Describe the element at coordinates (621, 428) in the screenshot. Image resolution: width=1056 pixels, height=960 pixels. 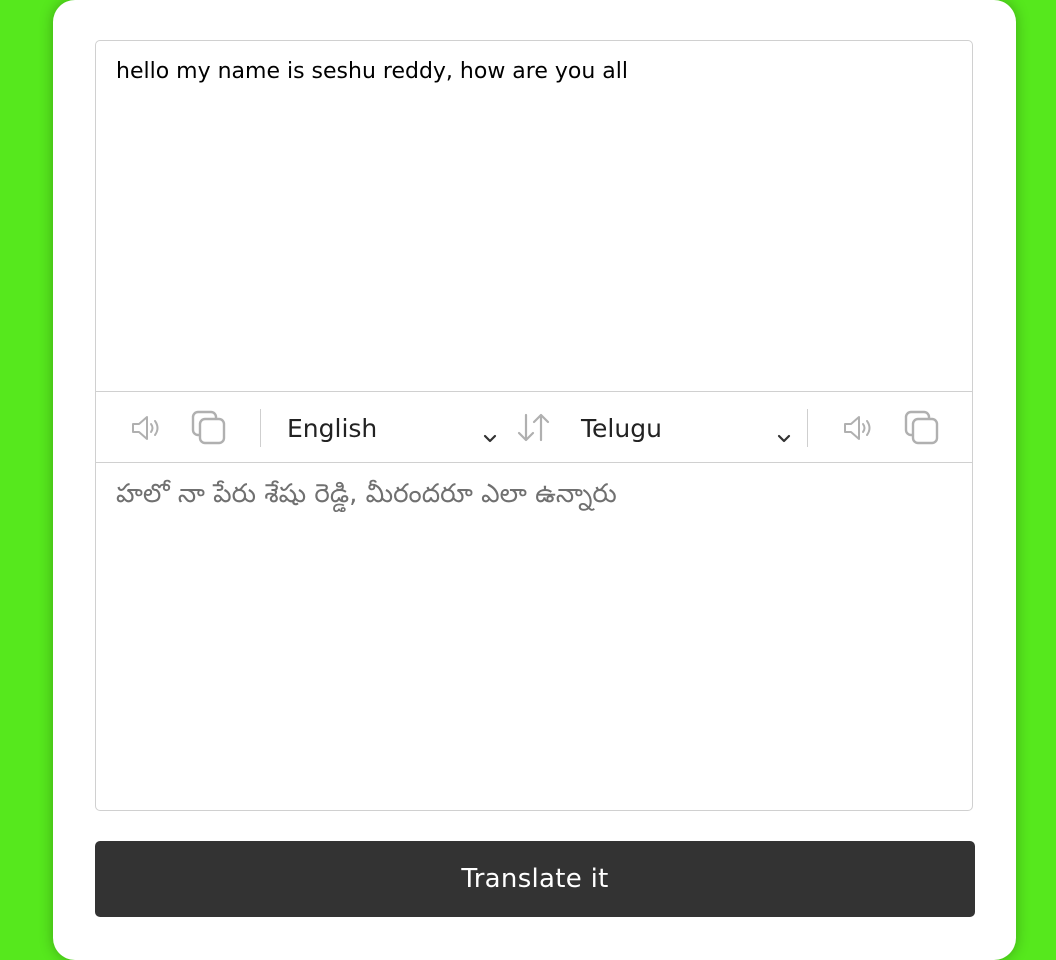
I see `target-language-label: Telugu` at that location.